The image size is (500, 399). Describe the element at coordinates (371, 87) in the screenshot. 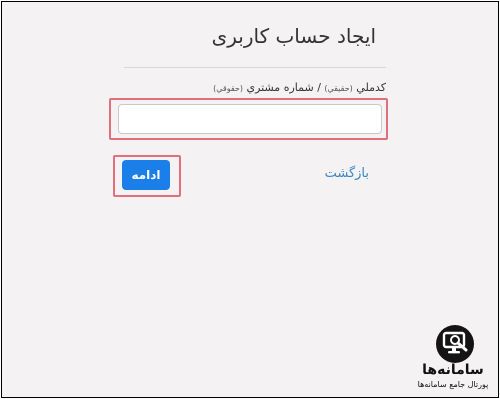

I see `label-main: کدملي` at that location.